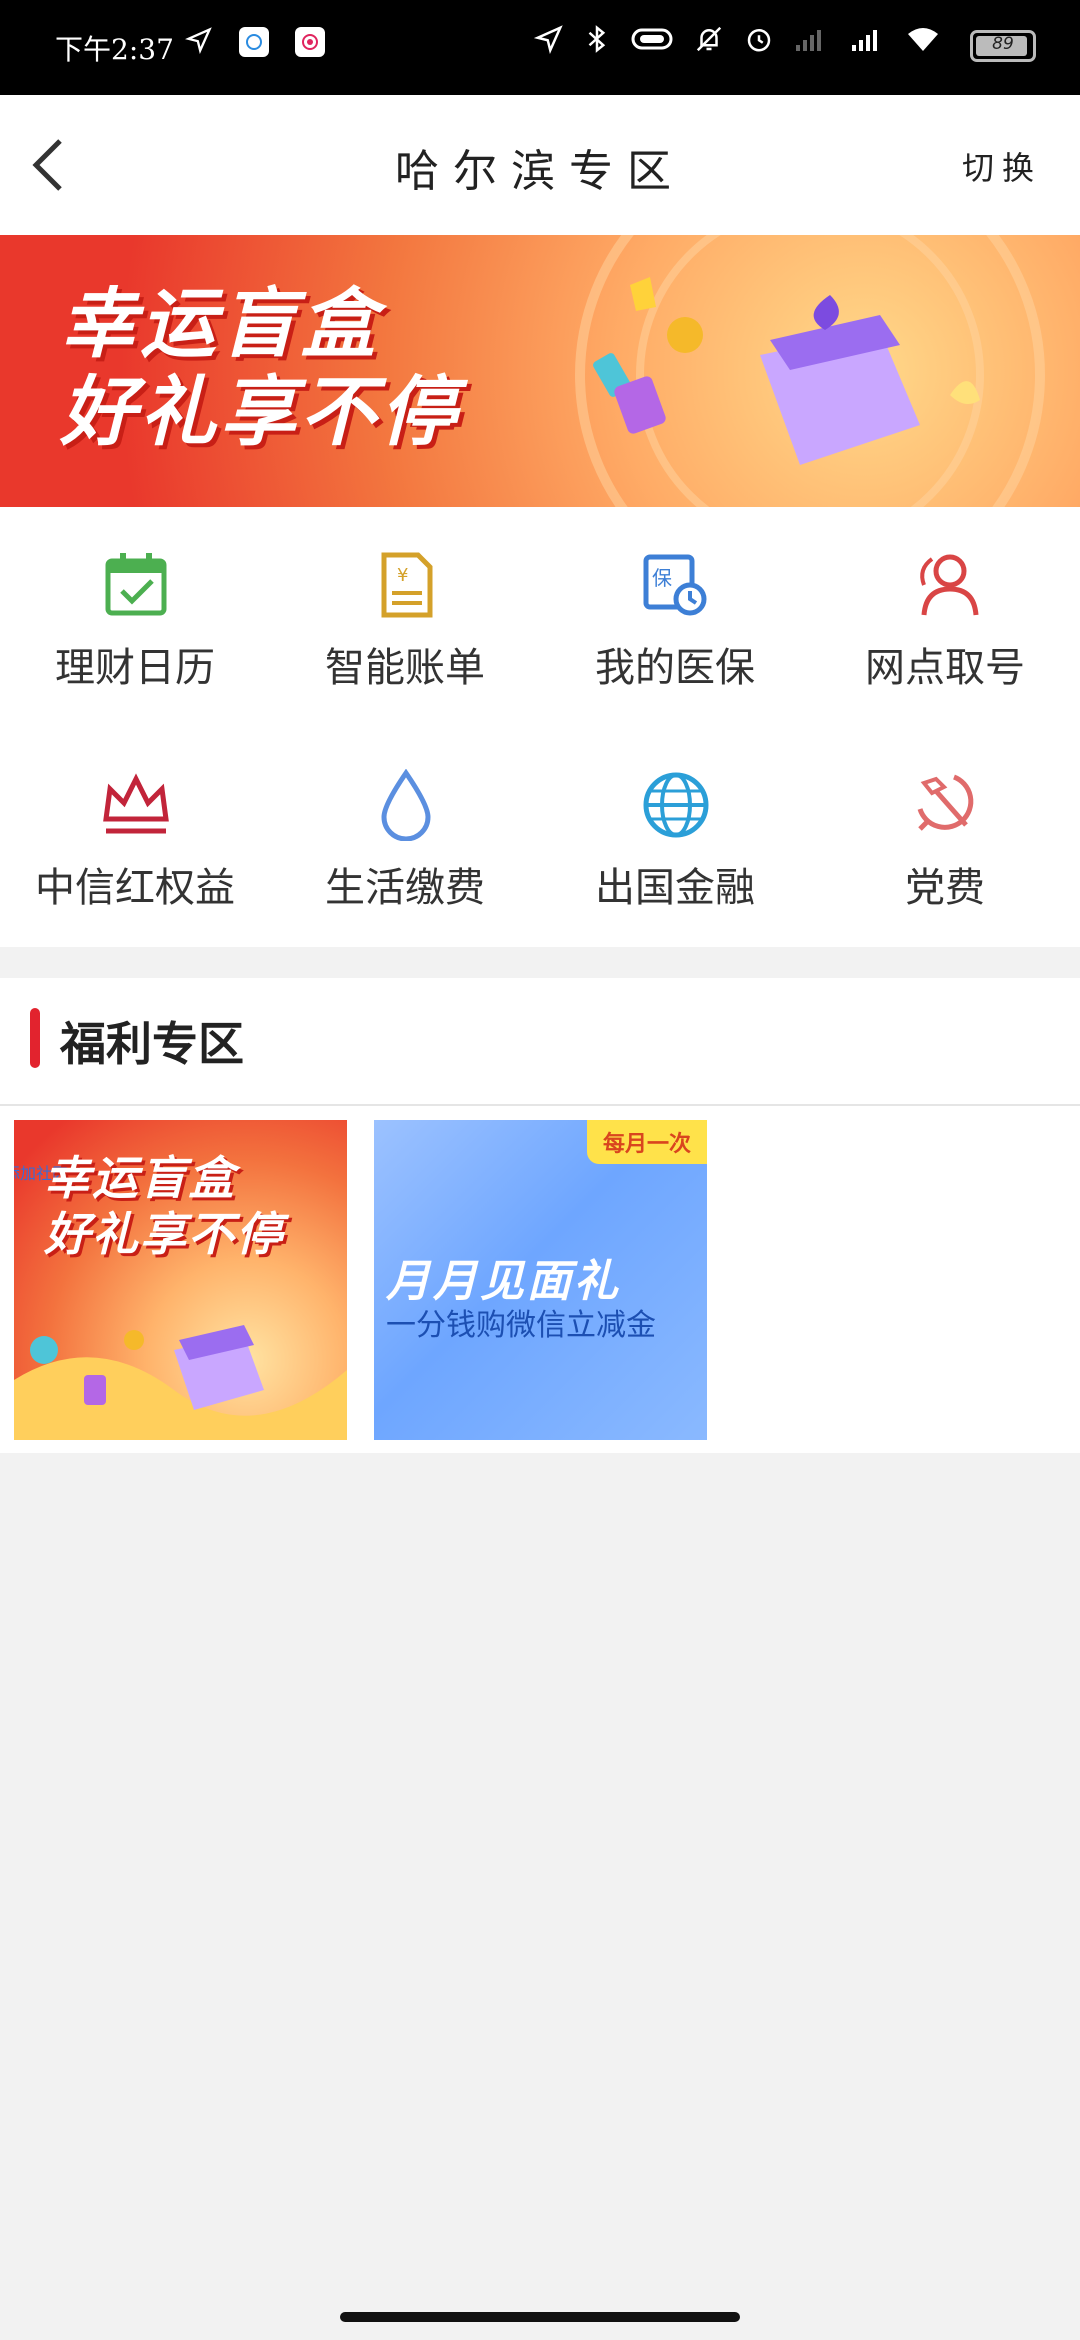  I want to click on hammer-sickle-icon, so click(945, 802).